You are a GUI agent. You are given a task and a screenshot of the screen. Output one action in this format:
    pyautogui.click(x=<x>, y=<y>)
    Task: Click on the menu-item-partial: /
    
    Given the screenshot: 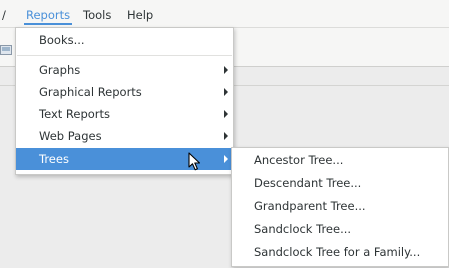 What is the action you would take?
    pyautogui.click(x=4, y=15)
    